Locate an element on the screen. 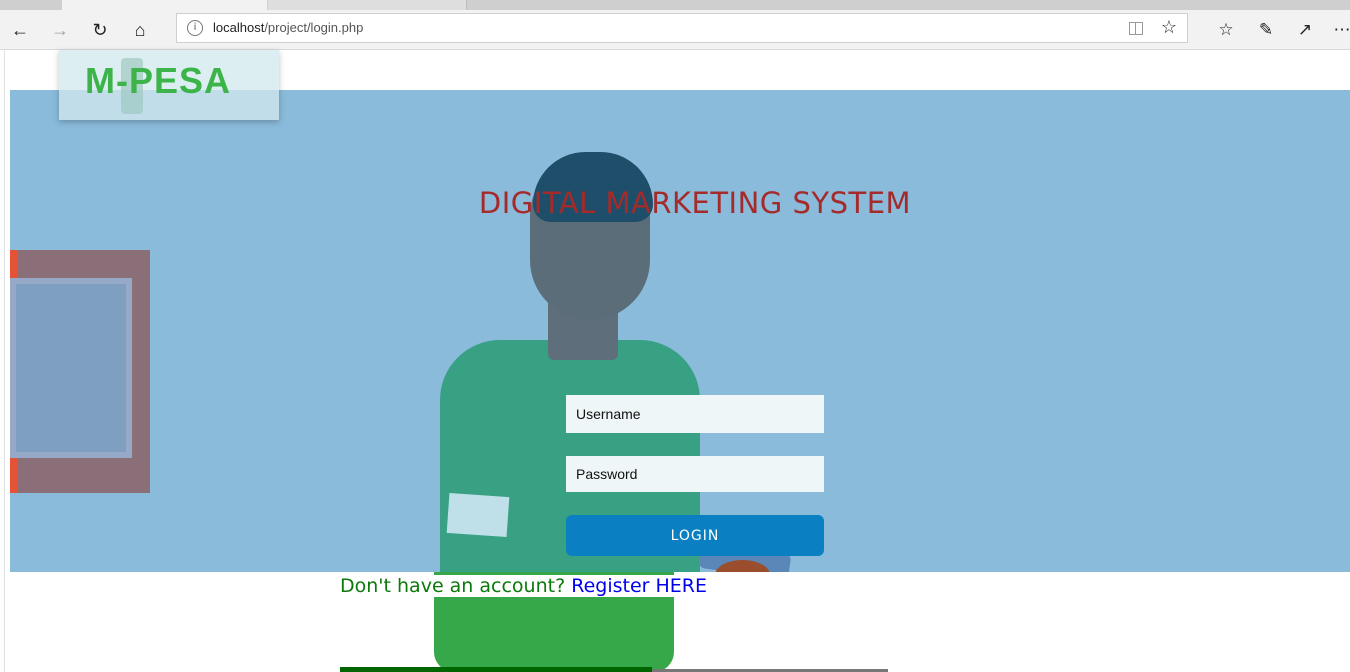 Image resolution: width=1350 pixels, height=672 pixels. back-icon: ← is located at coordinates (20, 30).